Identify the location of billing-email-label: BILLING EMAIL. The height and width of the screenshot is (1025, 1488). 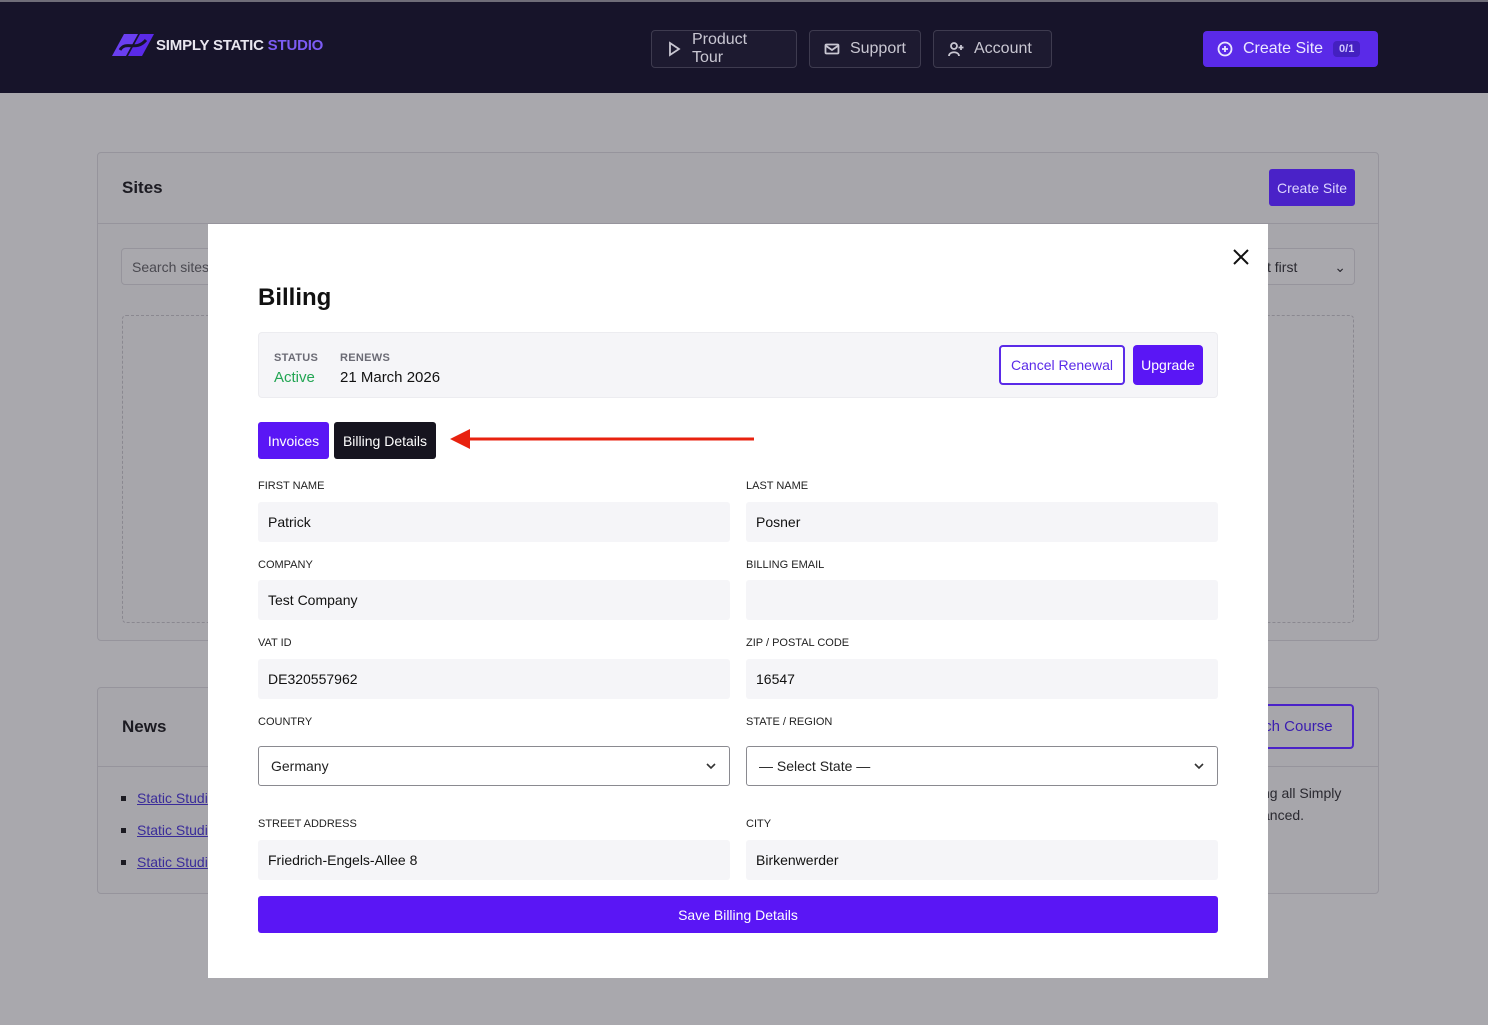
(785, 565).